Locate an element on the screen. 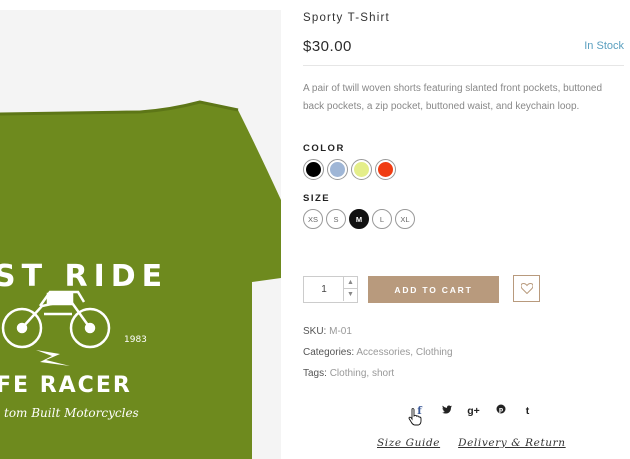  quantity-stepper: 1 ▲ ▼ is located at coordinates (330, 289).